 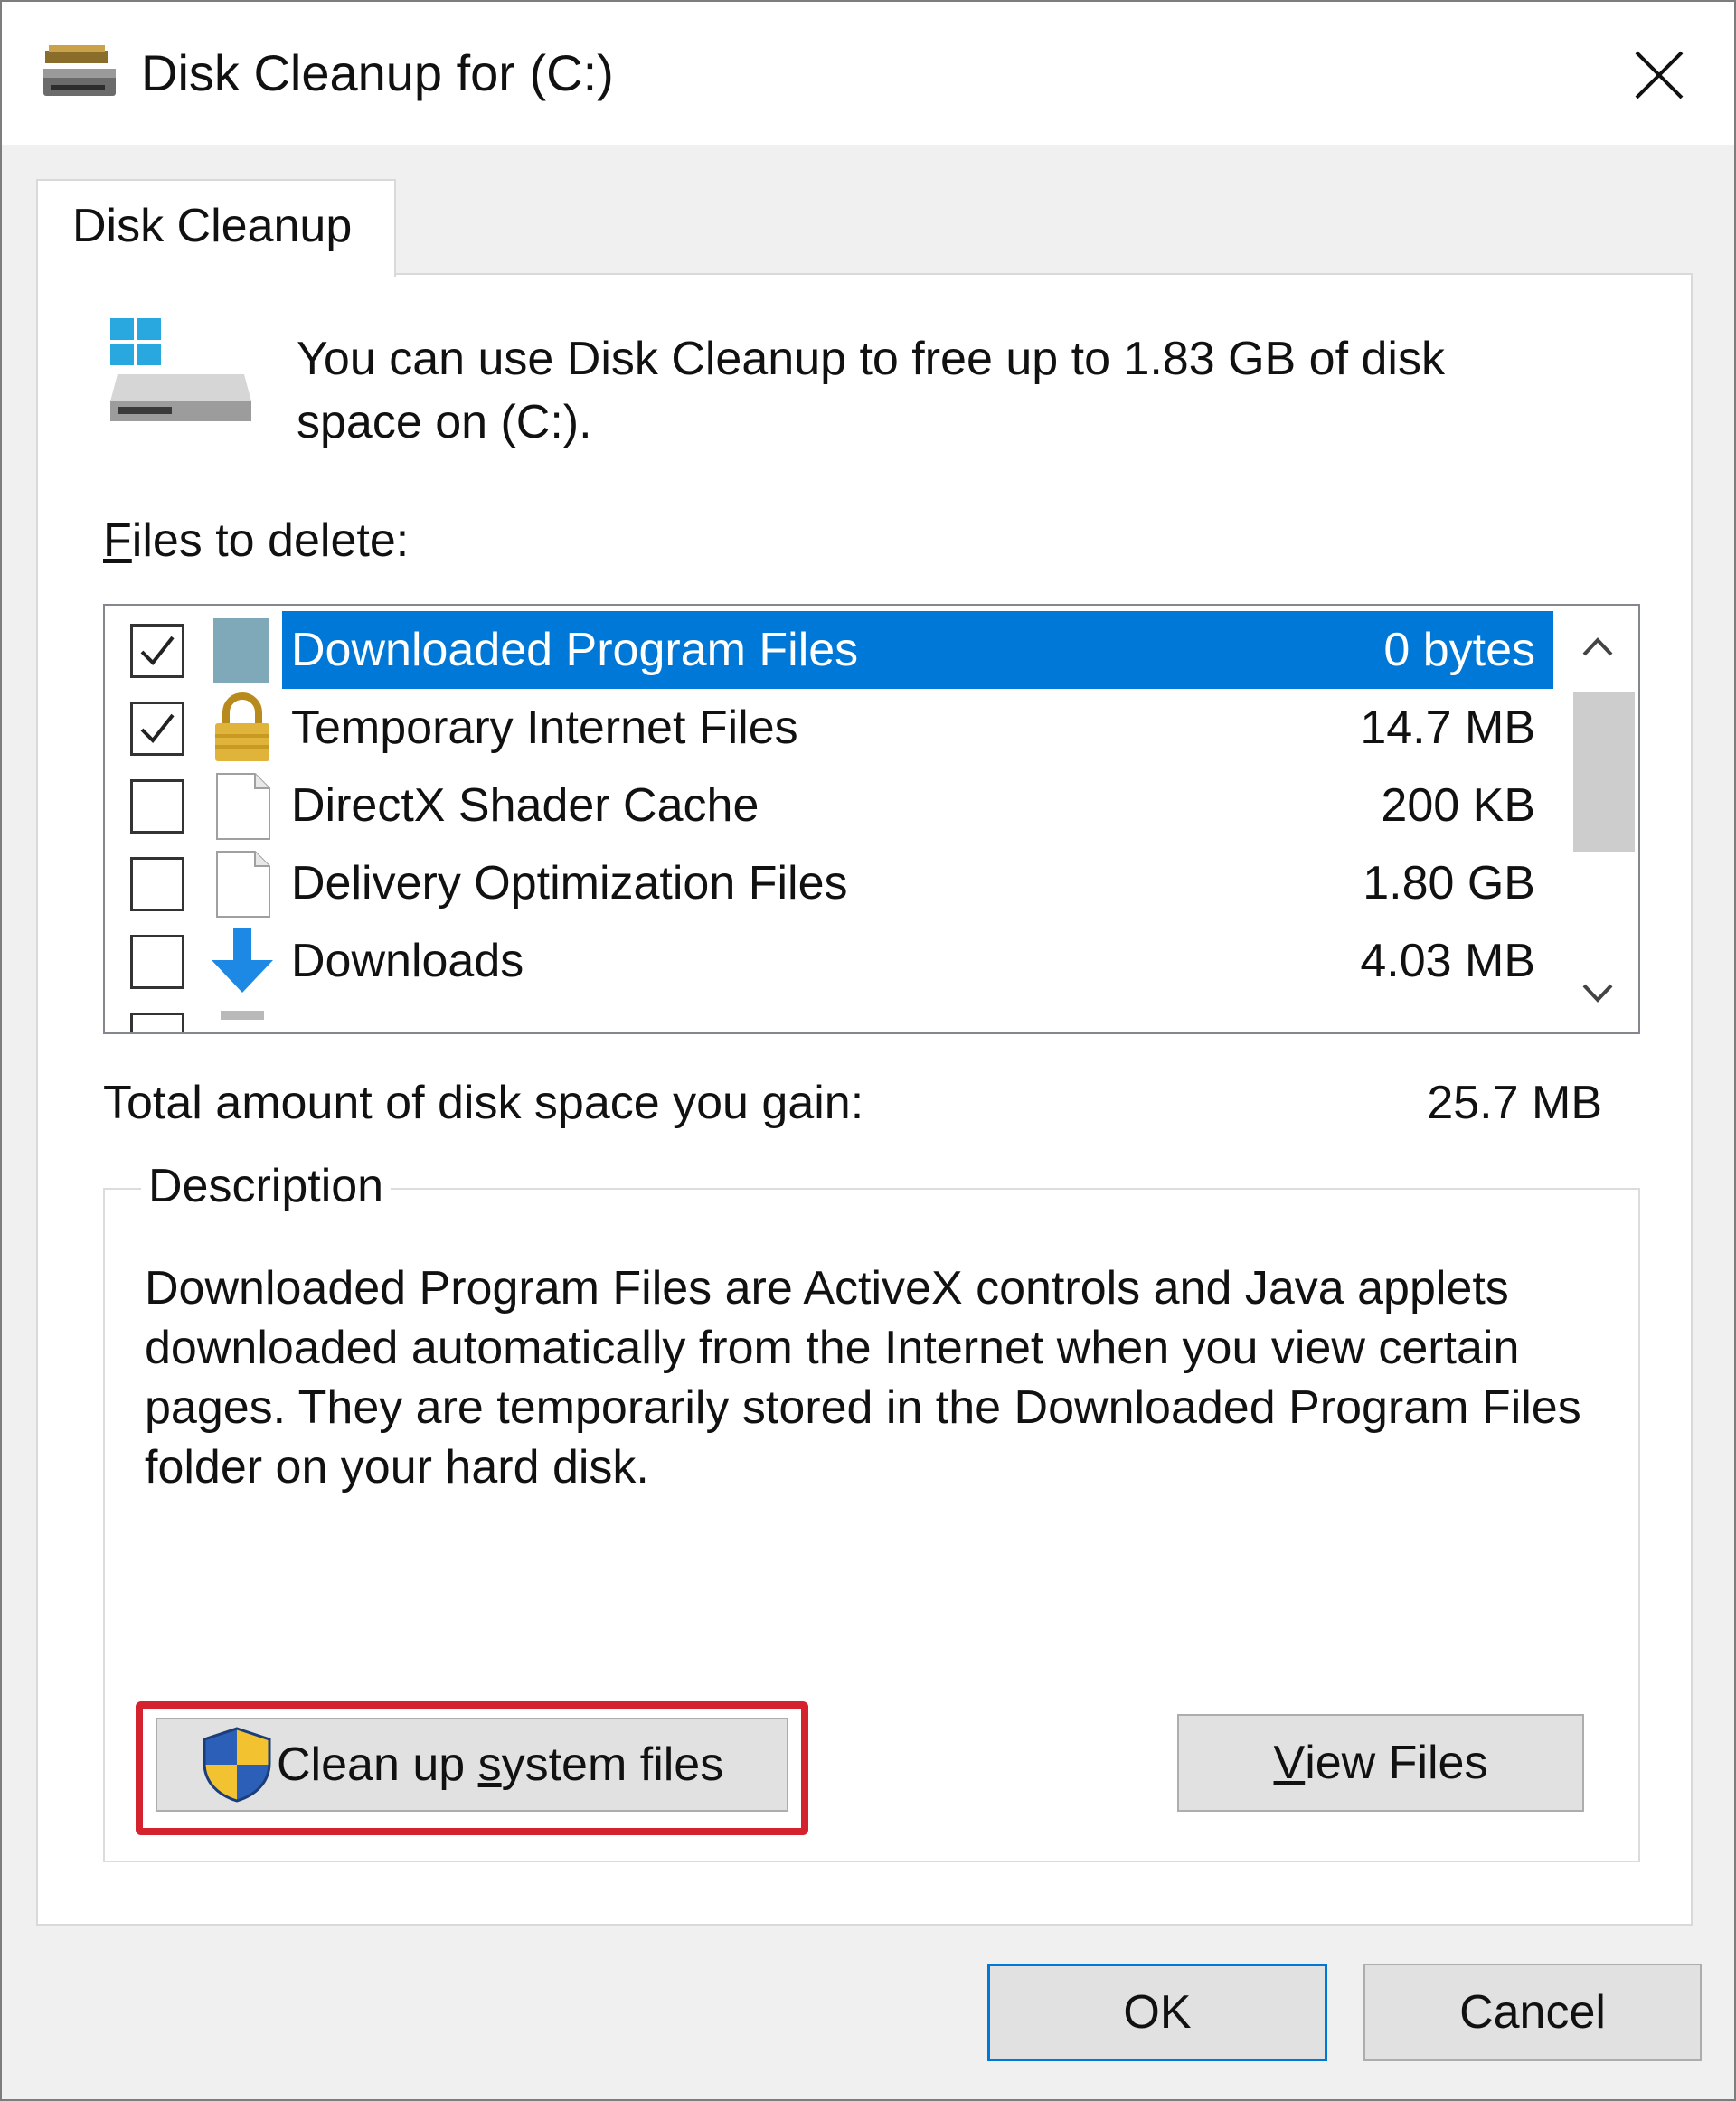 What do you see at coordinates (868, 74) in the screenshot?
I see `title-bar: Disk Cleanup for (C:)` at bounding box center [868, 74].